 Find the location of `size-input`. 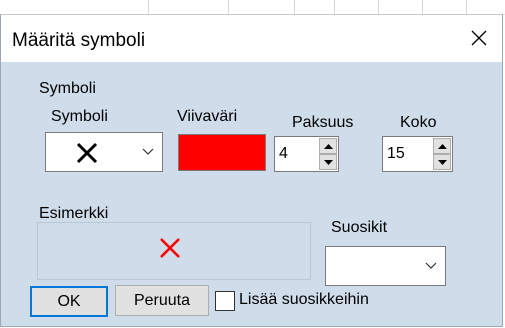

size-input is located at coordinates (408, 154).